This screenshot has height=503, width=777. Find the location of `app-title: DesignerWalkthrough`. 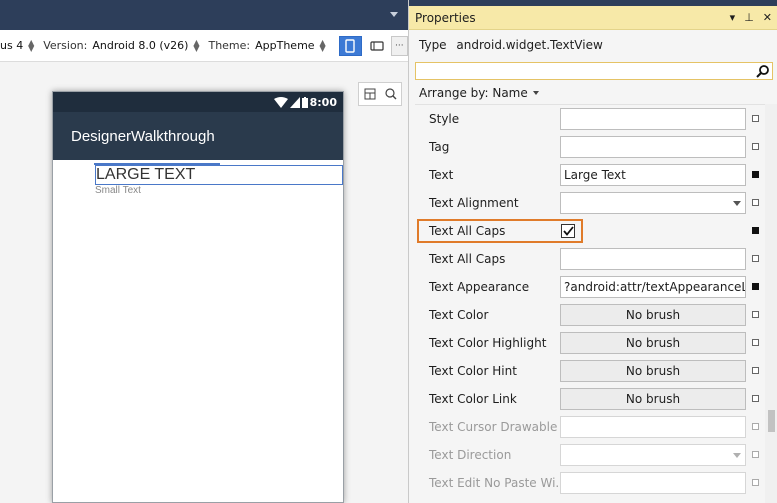

app-title: DesignerWalkthrough is located at coordinates (143, 136).